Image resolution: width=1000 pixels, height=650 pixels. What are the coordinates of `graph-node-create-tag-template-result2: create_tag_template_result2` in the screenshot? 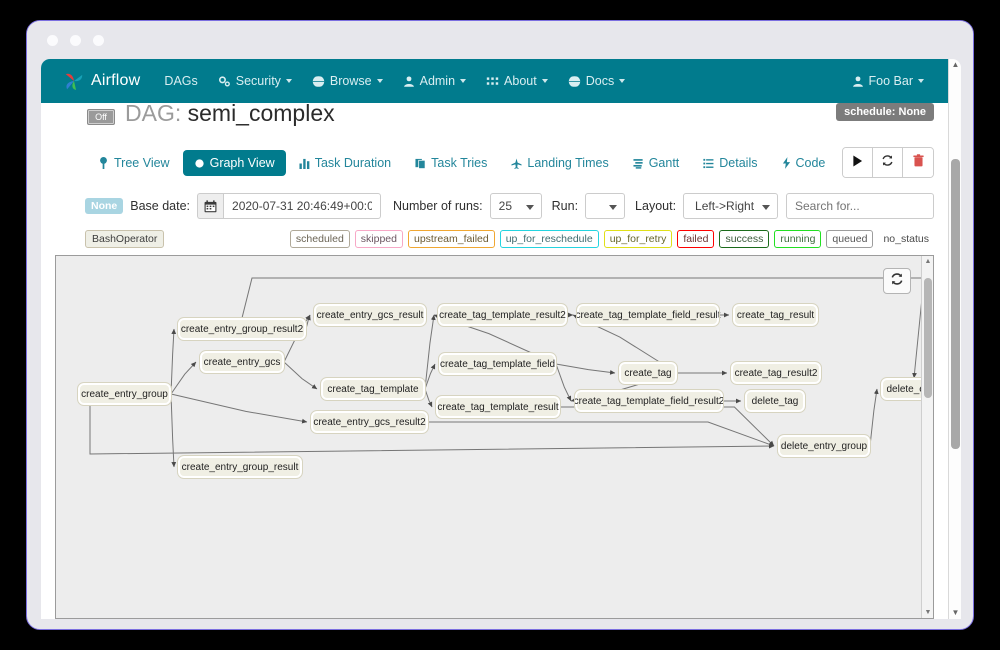 It's located at (502, 315).